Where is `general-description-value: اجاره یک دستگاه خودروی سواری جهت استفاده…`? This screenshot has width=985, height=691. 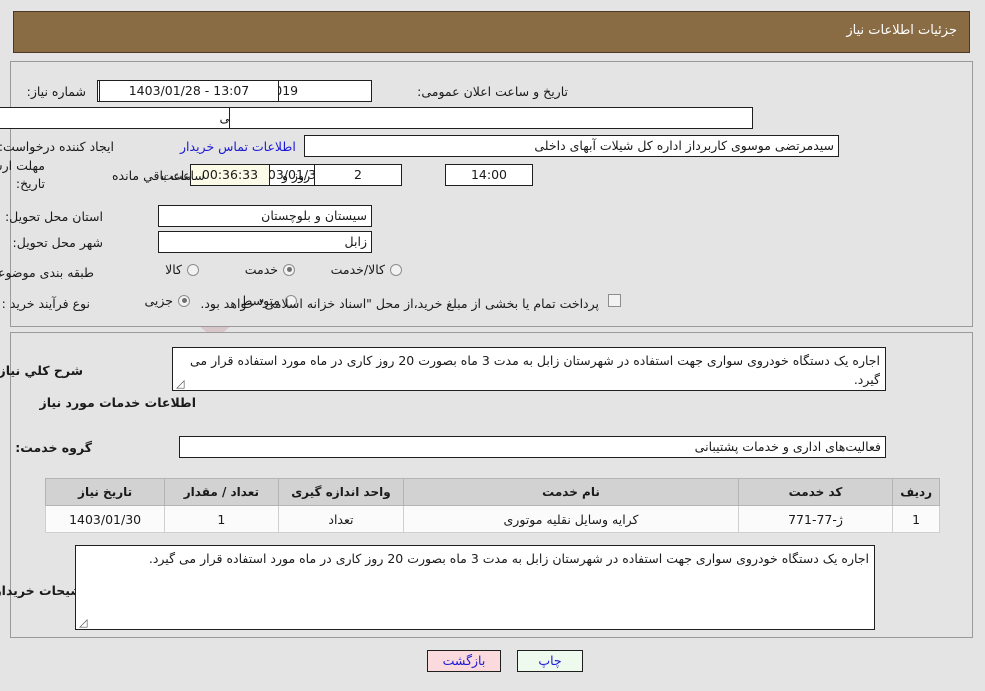
general-description-value: اجاره یک دستگاه خودروی سواری جهت استفاده… is located at coordinates (535, 370).